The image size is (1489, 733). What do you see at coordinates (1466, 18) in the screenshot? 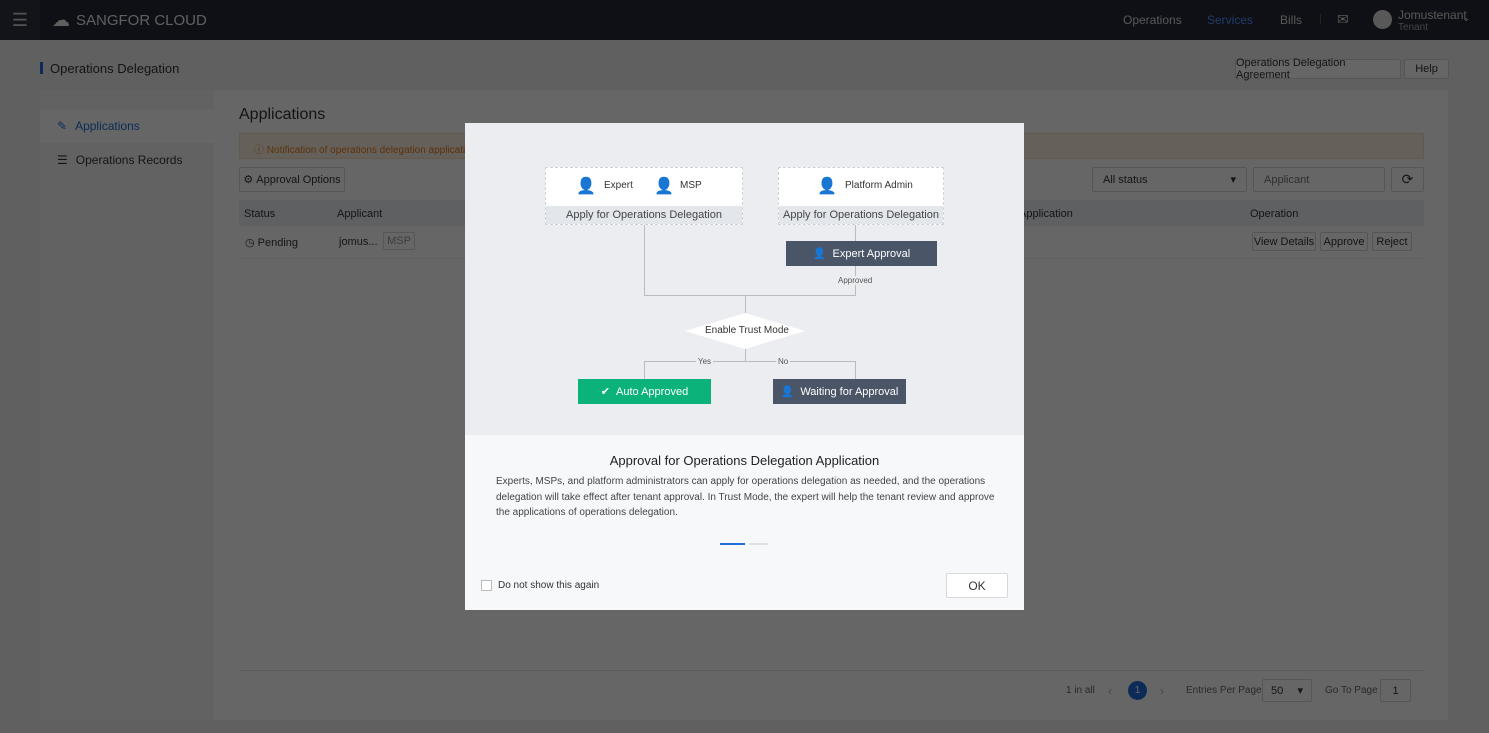
I see `chevron-down-icon: ⌄` at bounding box center [1466, 18].